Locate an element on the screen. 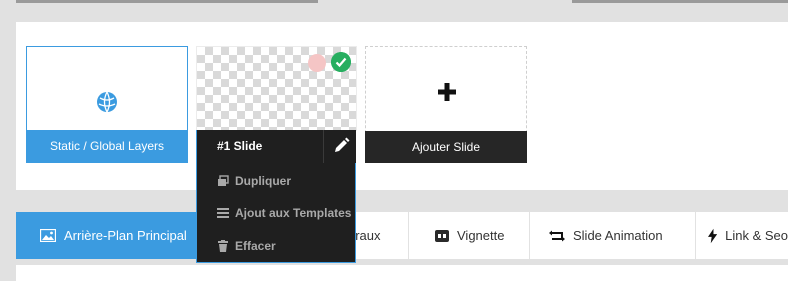 Image resolution: width=788 pixels, height=281 pixels. list-icon is located at coordinates (223, 213).